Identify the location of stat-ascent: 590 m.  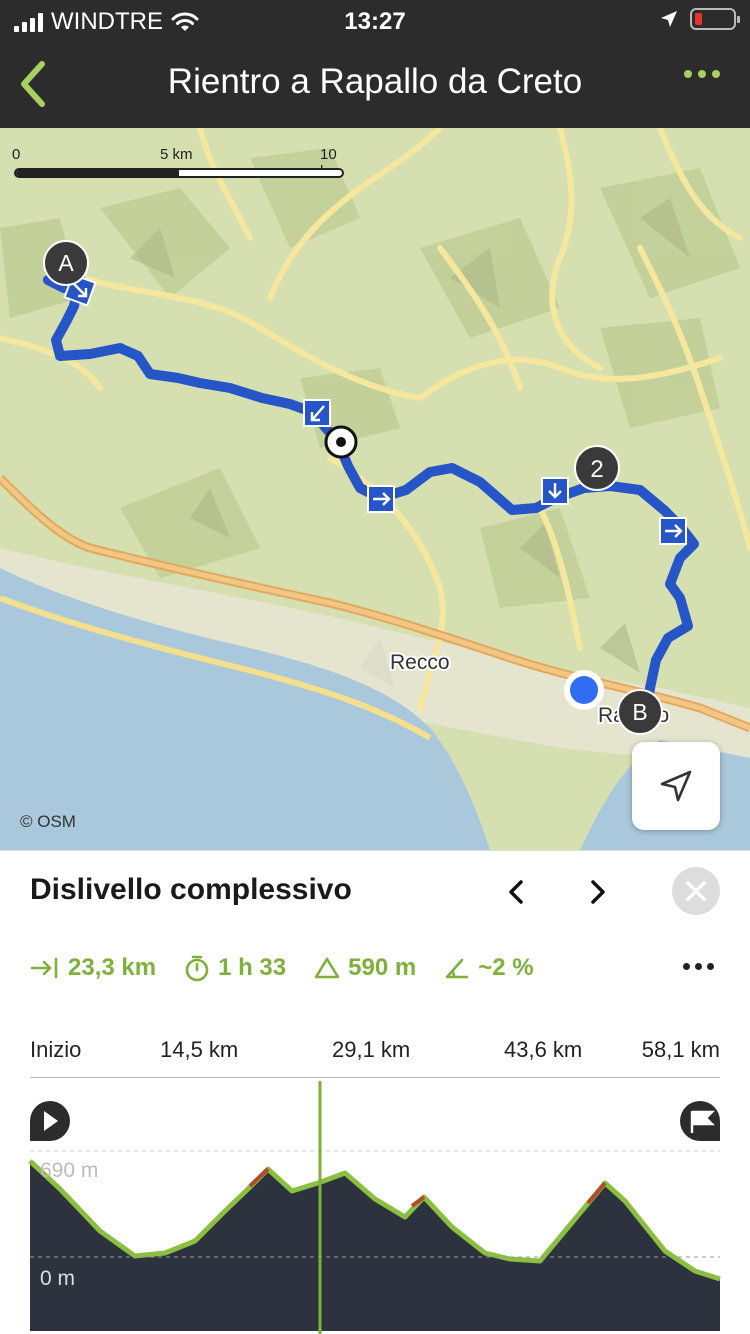
(365, 968).